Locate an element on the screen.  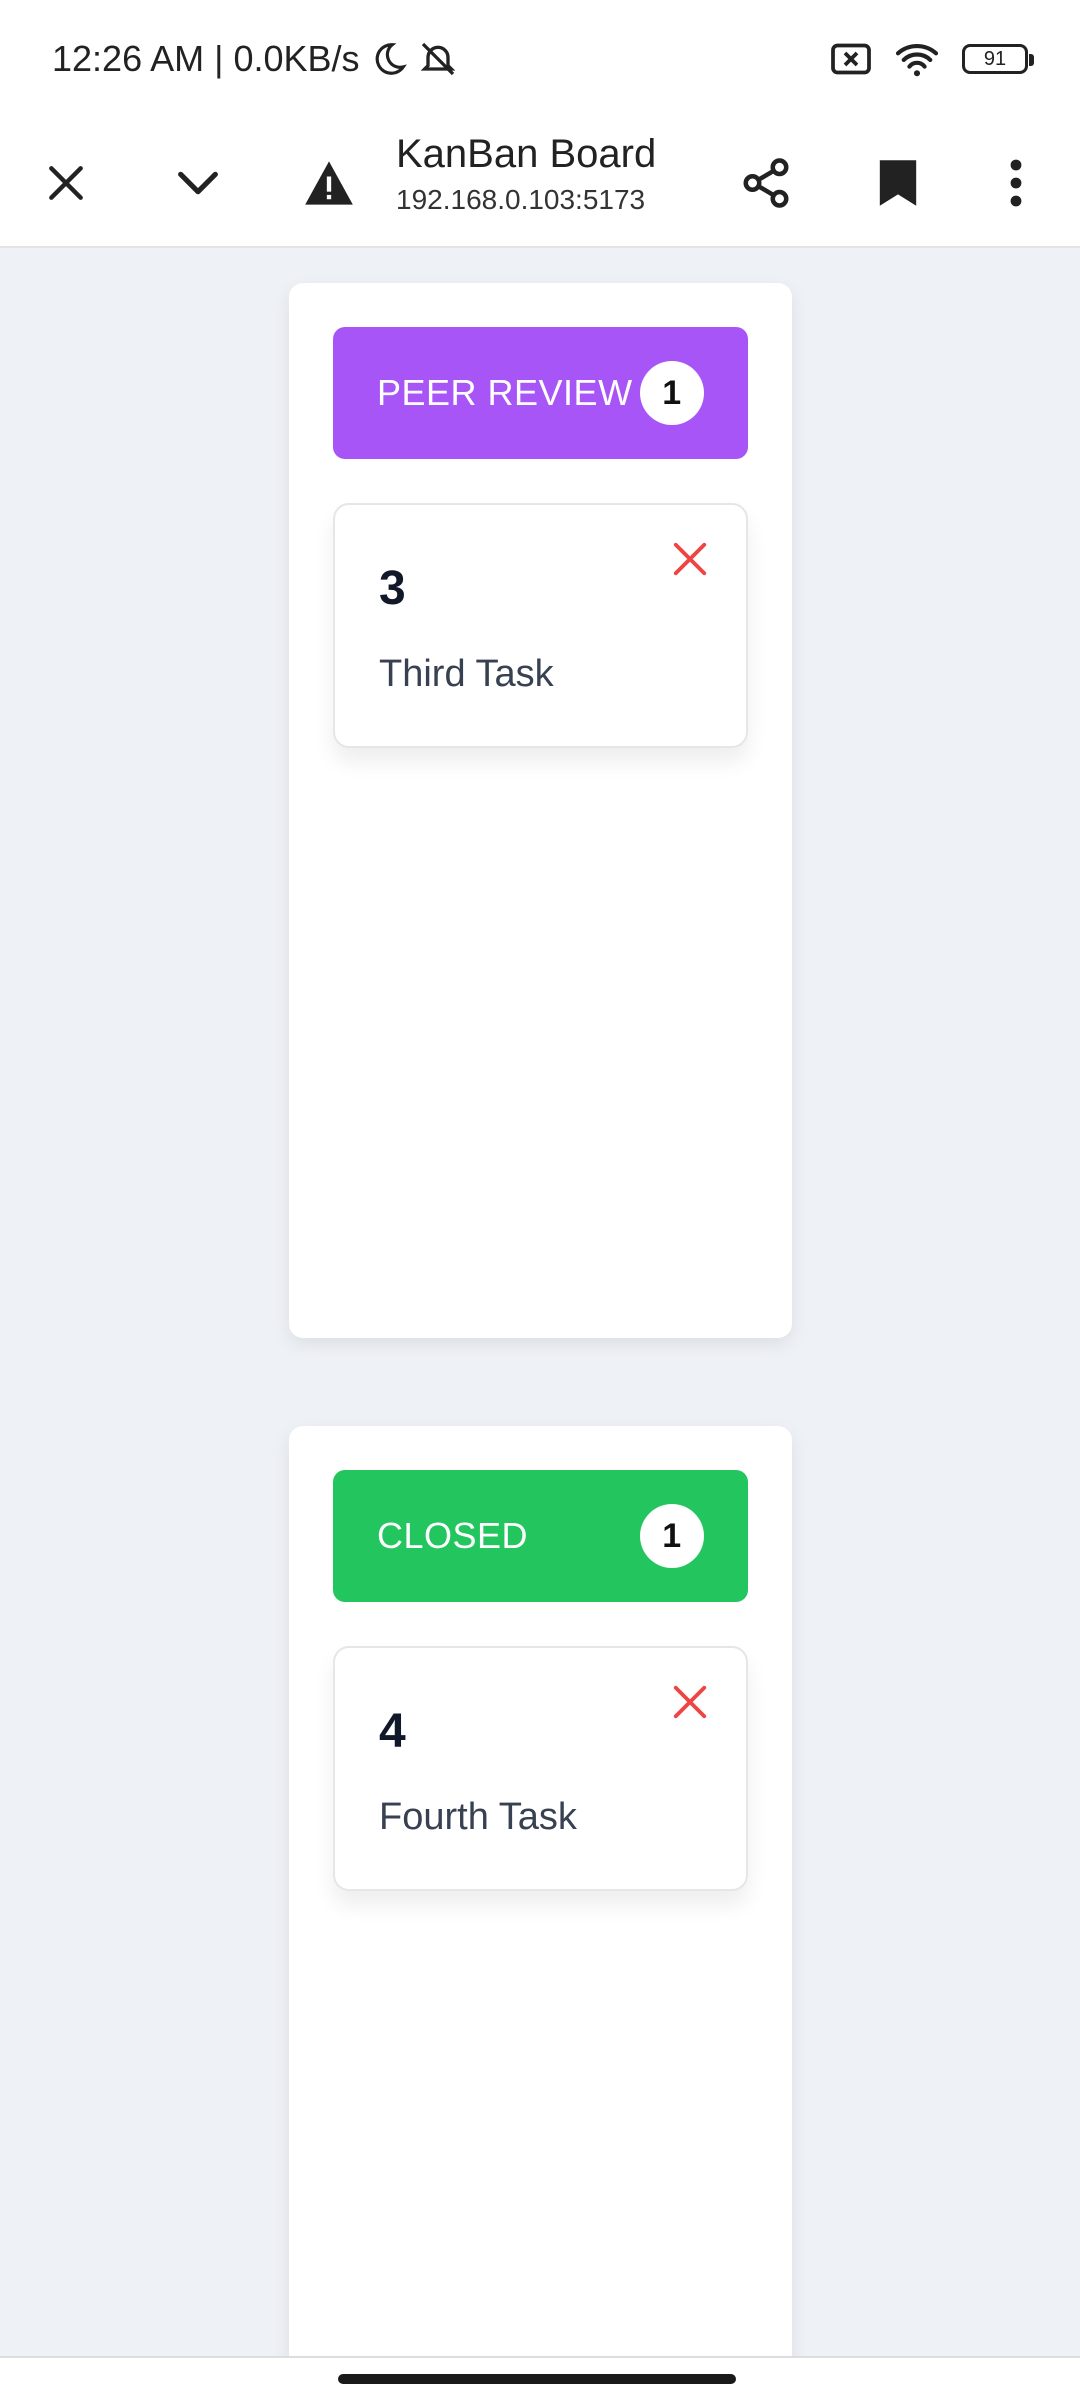
column-header: PEER REVIEW 1 is located at coordinates (540, 393).